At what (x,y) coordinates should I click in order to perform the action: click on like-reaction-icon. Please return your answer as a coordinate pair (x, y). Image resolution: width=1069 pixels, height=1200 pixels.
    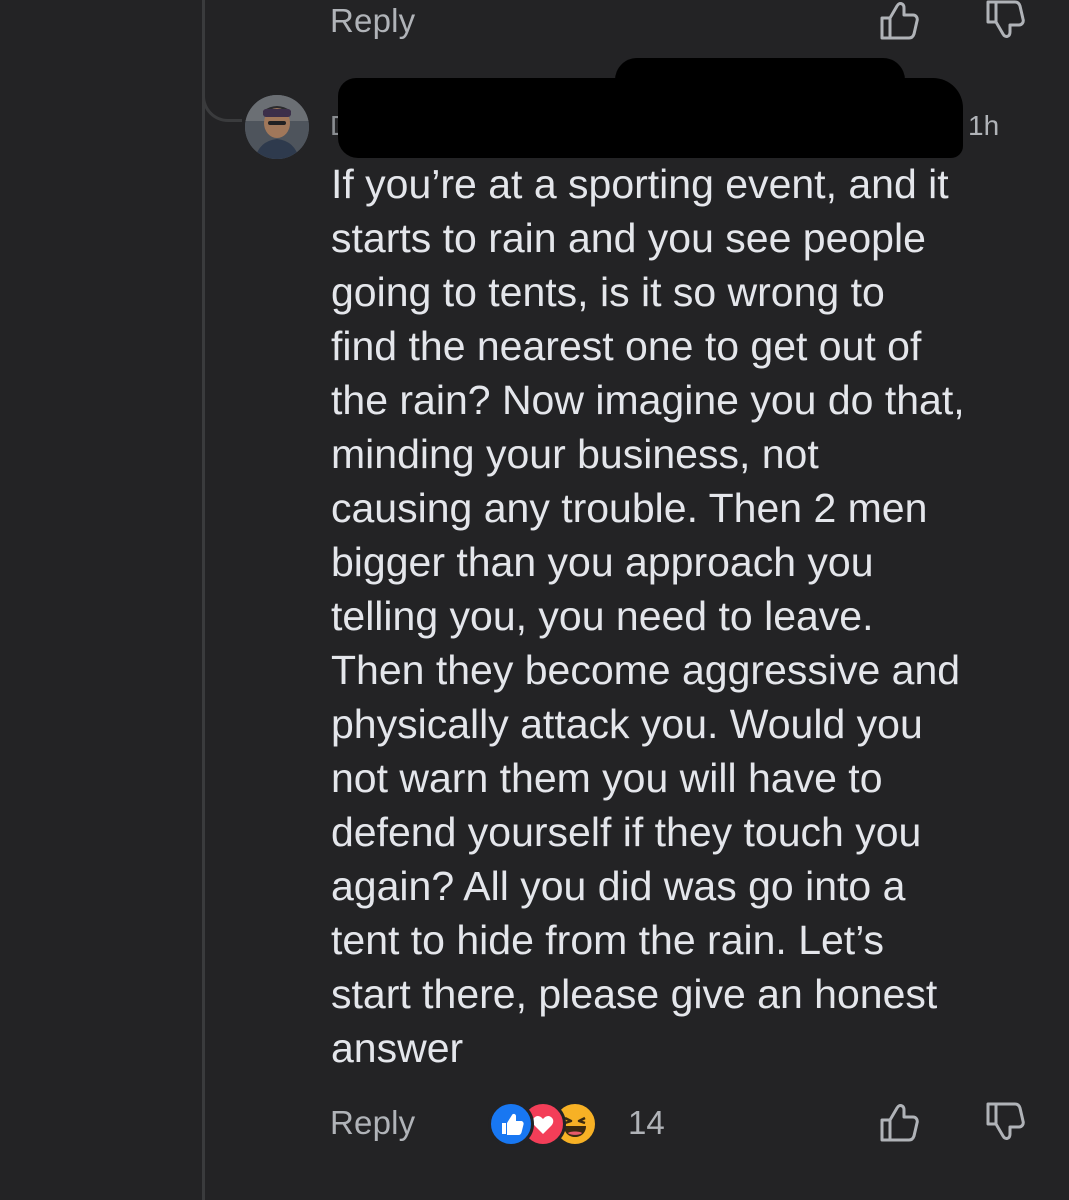
    Looking at the image, I should click on (511, 1124).